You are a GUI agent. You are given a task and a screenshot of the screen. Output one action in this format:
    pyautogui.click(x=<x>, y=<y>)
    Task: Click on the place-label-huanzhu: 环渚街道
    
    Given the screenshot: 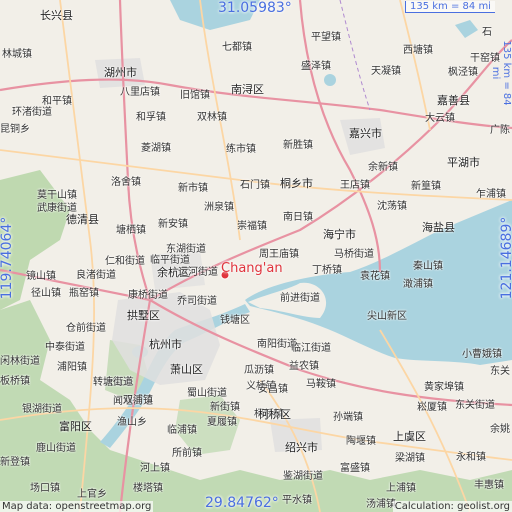 What is the action you would take?
    pyautogui.click(x=32, y=112)
    